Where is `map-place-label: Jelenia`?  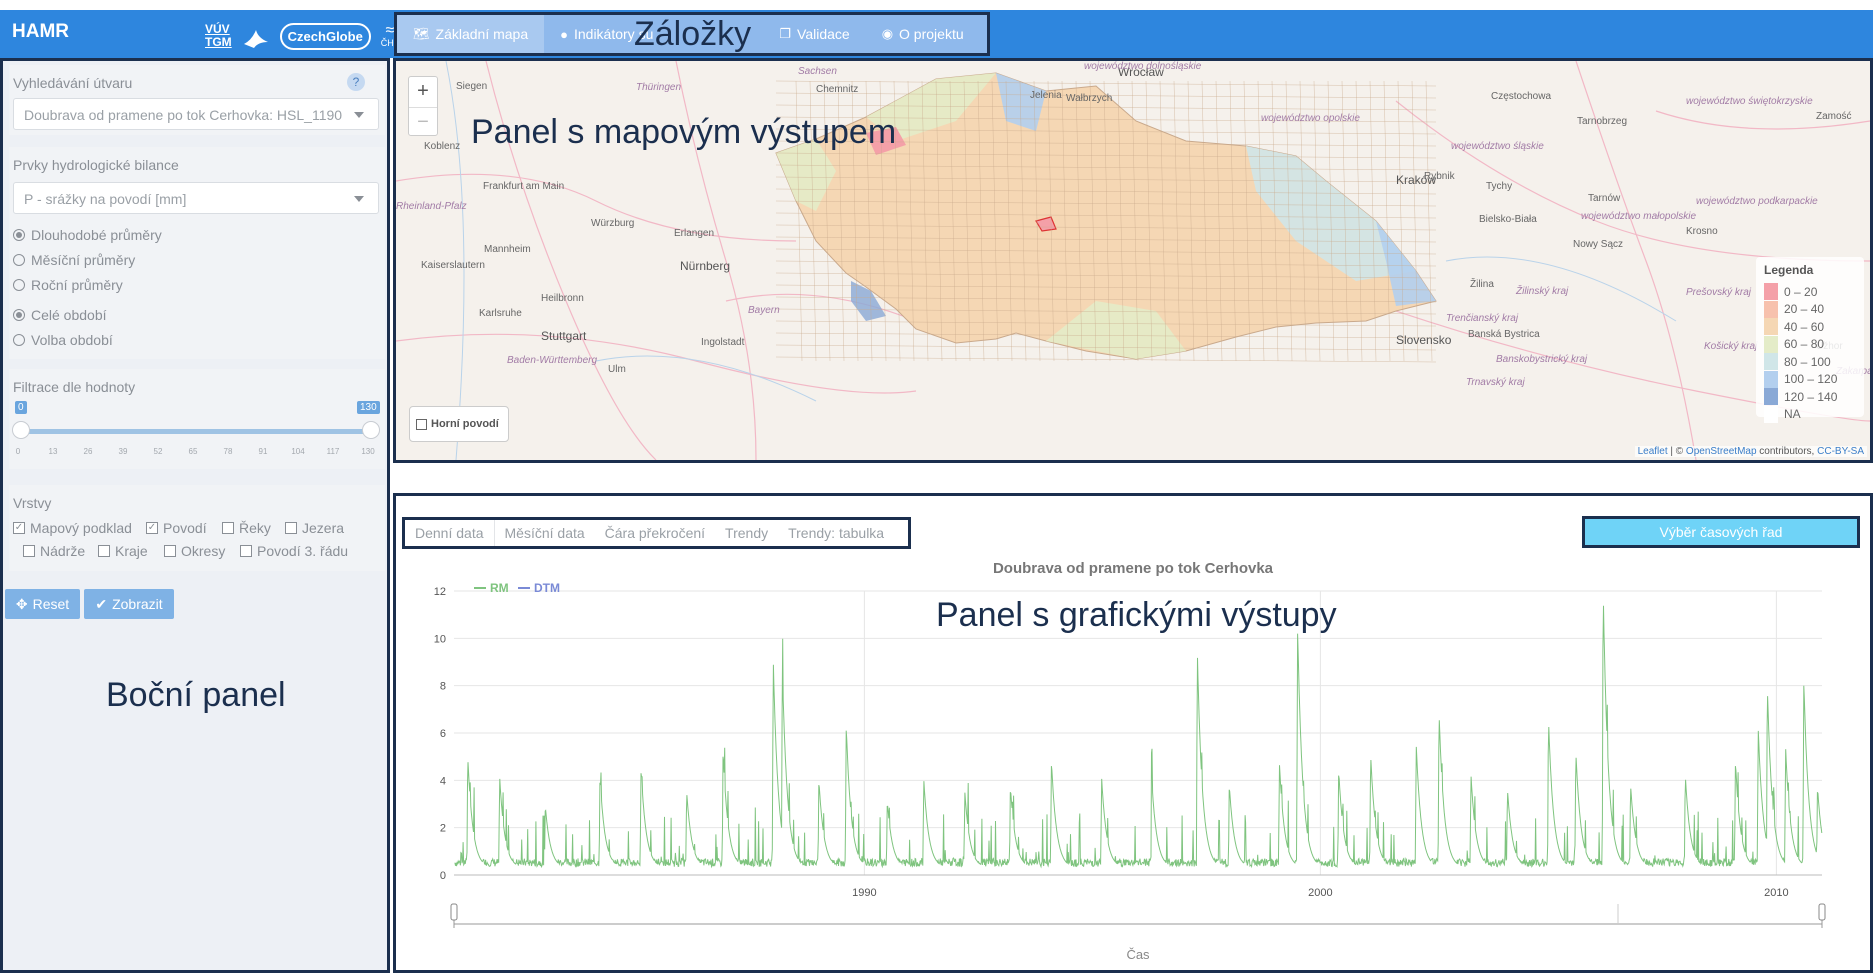 map-place-label: Jelenia is located at coordinates (1046, 95).